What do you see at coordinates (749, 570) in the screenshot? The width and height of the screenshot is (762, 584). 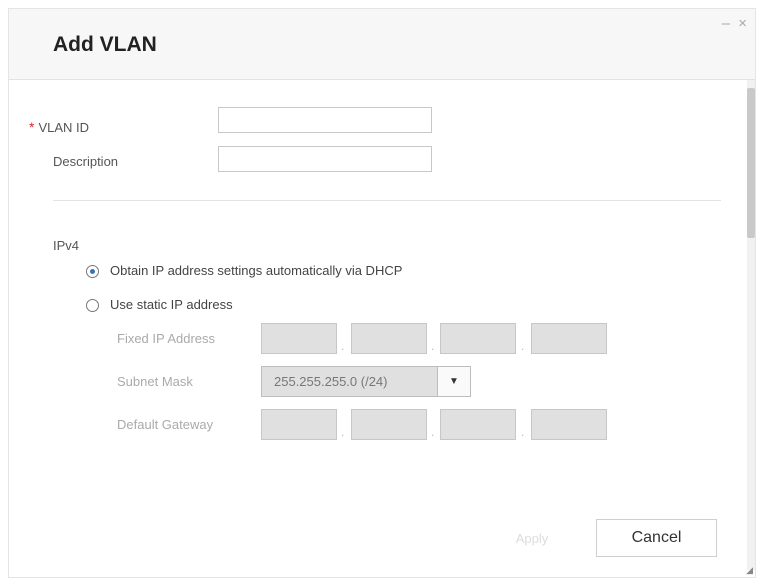 I see `resize-handle-icon: ◢` at bounding box center [749, 570].